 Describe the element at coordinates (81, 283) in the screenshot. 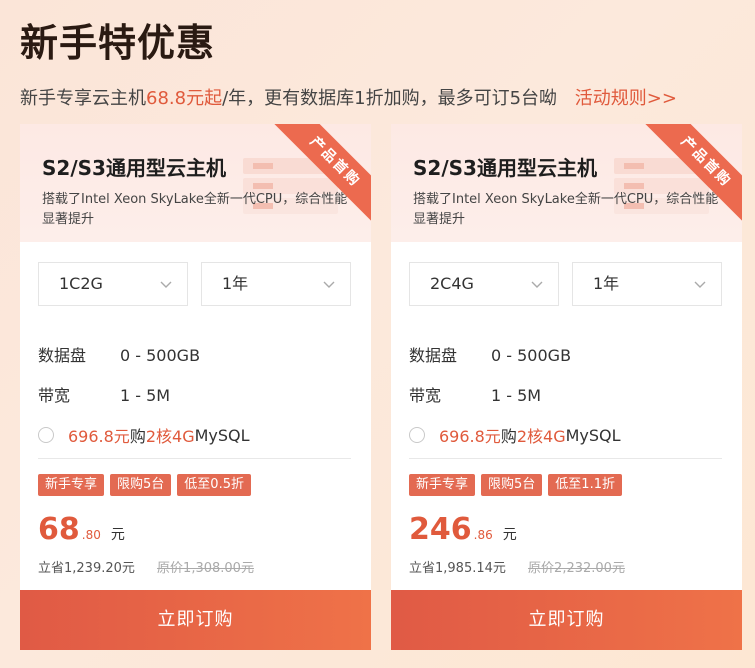

I see `config-select-value: 1C2G` at that location.